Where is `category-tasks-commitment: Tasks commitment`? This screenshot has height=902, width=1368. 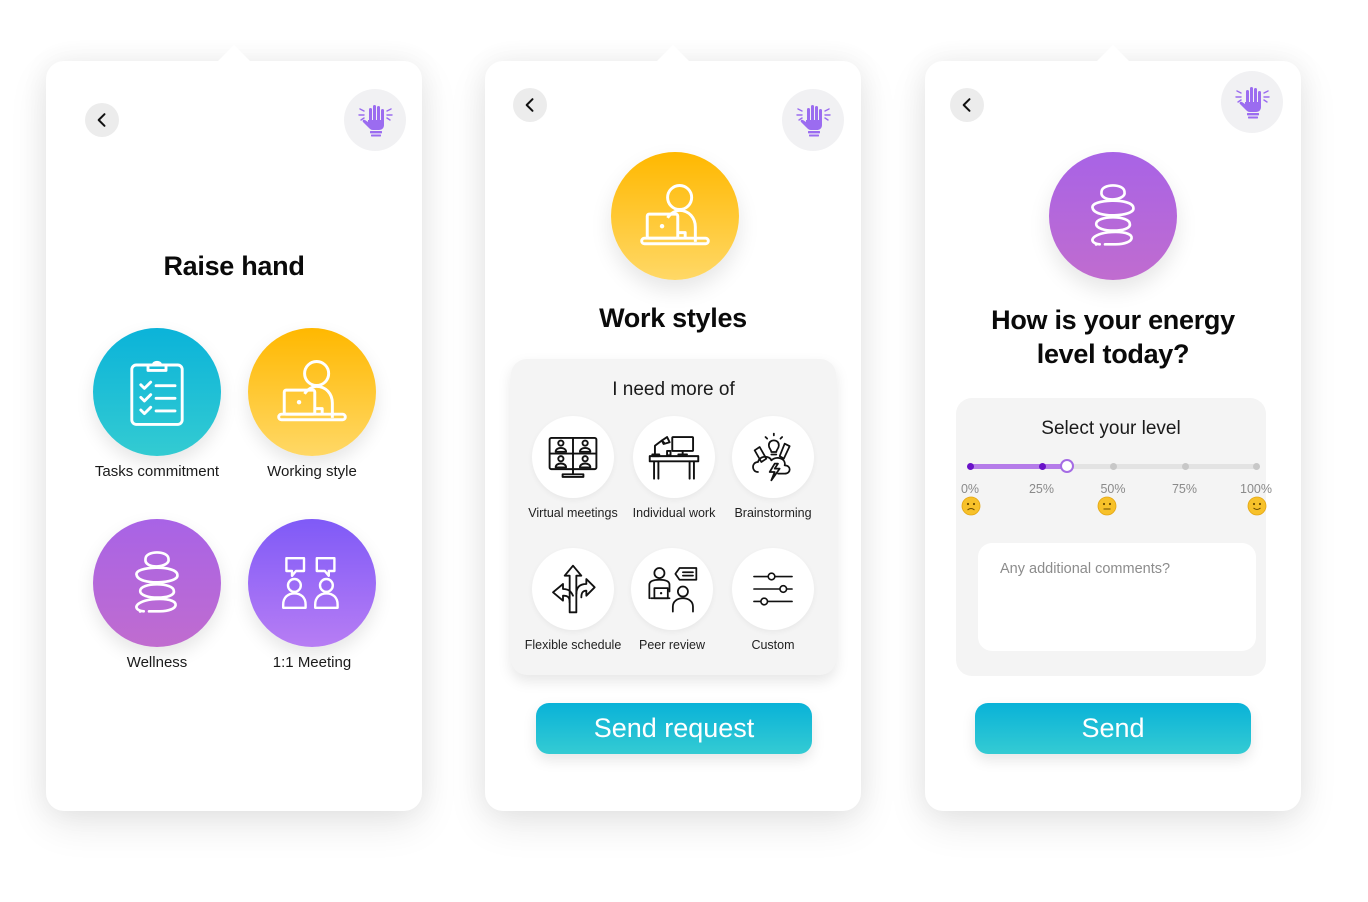
category-tasks-commitment: Tasks commitment is located at coordinates (157, 404).